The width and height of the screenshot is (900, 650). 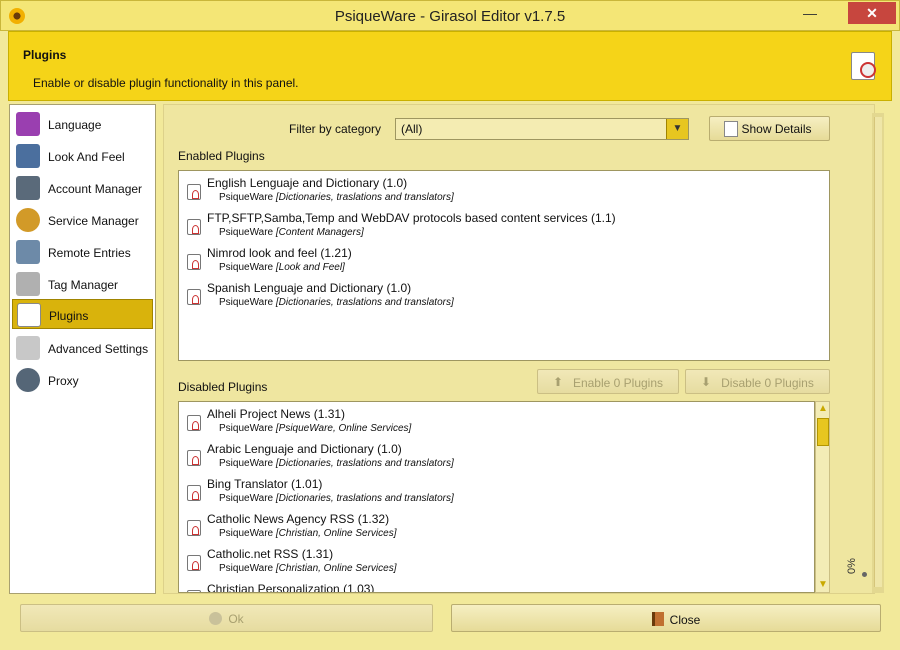 I want to click on magnifier-icon, so click(x=28, y=252).